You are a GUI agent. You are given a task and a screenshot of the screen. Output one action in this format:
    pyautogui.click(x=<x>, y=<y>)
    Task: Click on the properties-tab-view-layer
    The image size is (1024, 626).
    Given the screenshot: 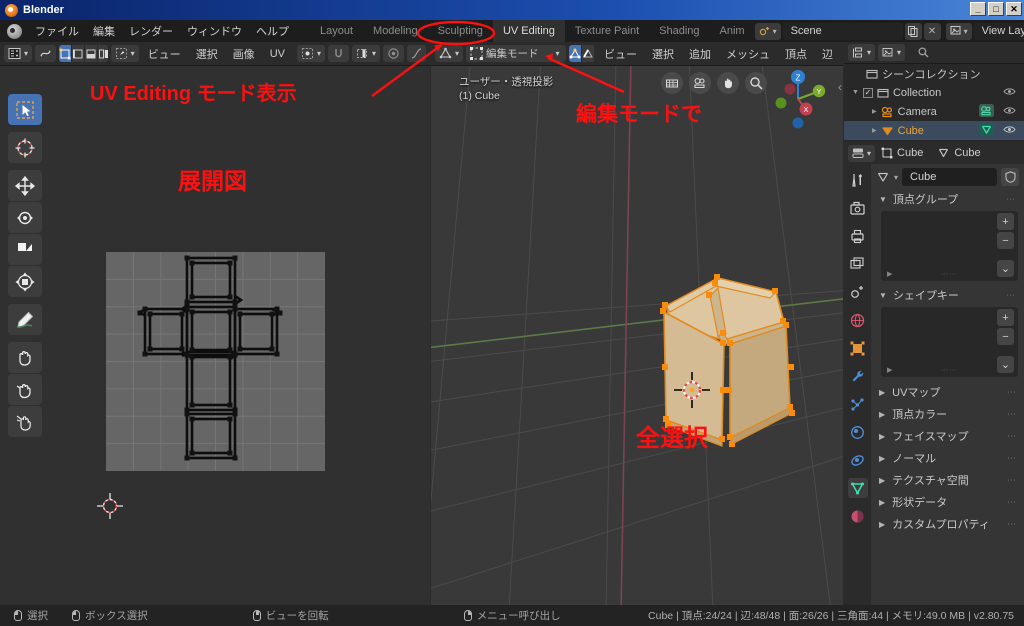 What is the action you would take?
    pyautogui.click(x=858, y=264)
    